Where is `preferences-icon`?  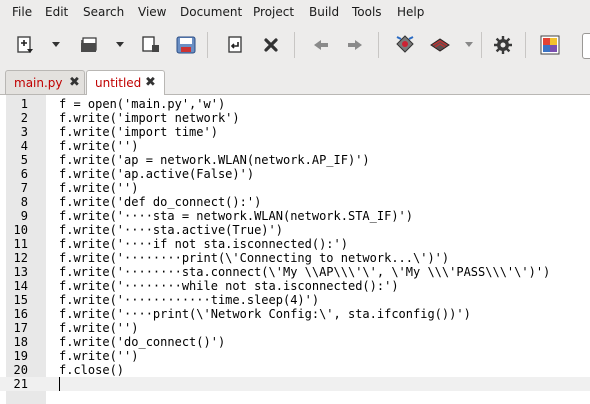 preferences-icon is located at coordinates (503, 45).